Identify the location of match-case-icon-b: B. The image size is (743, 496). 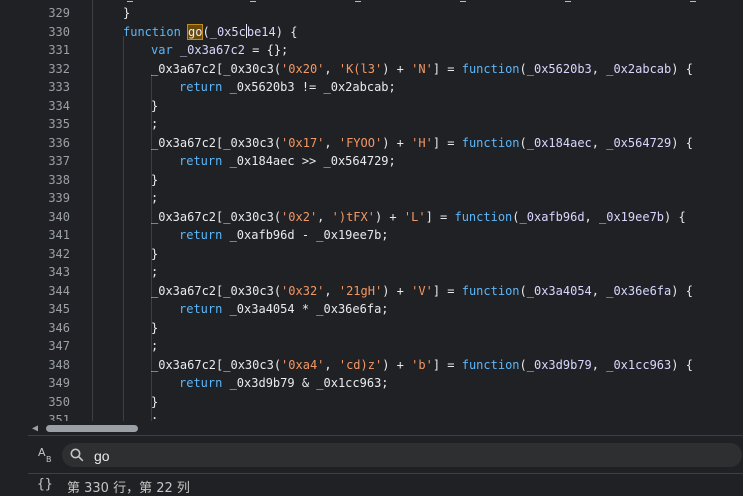
(49, 459).